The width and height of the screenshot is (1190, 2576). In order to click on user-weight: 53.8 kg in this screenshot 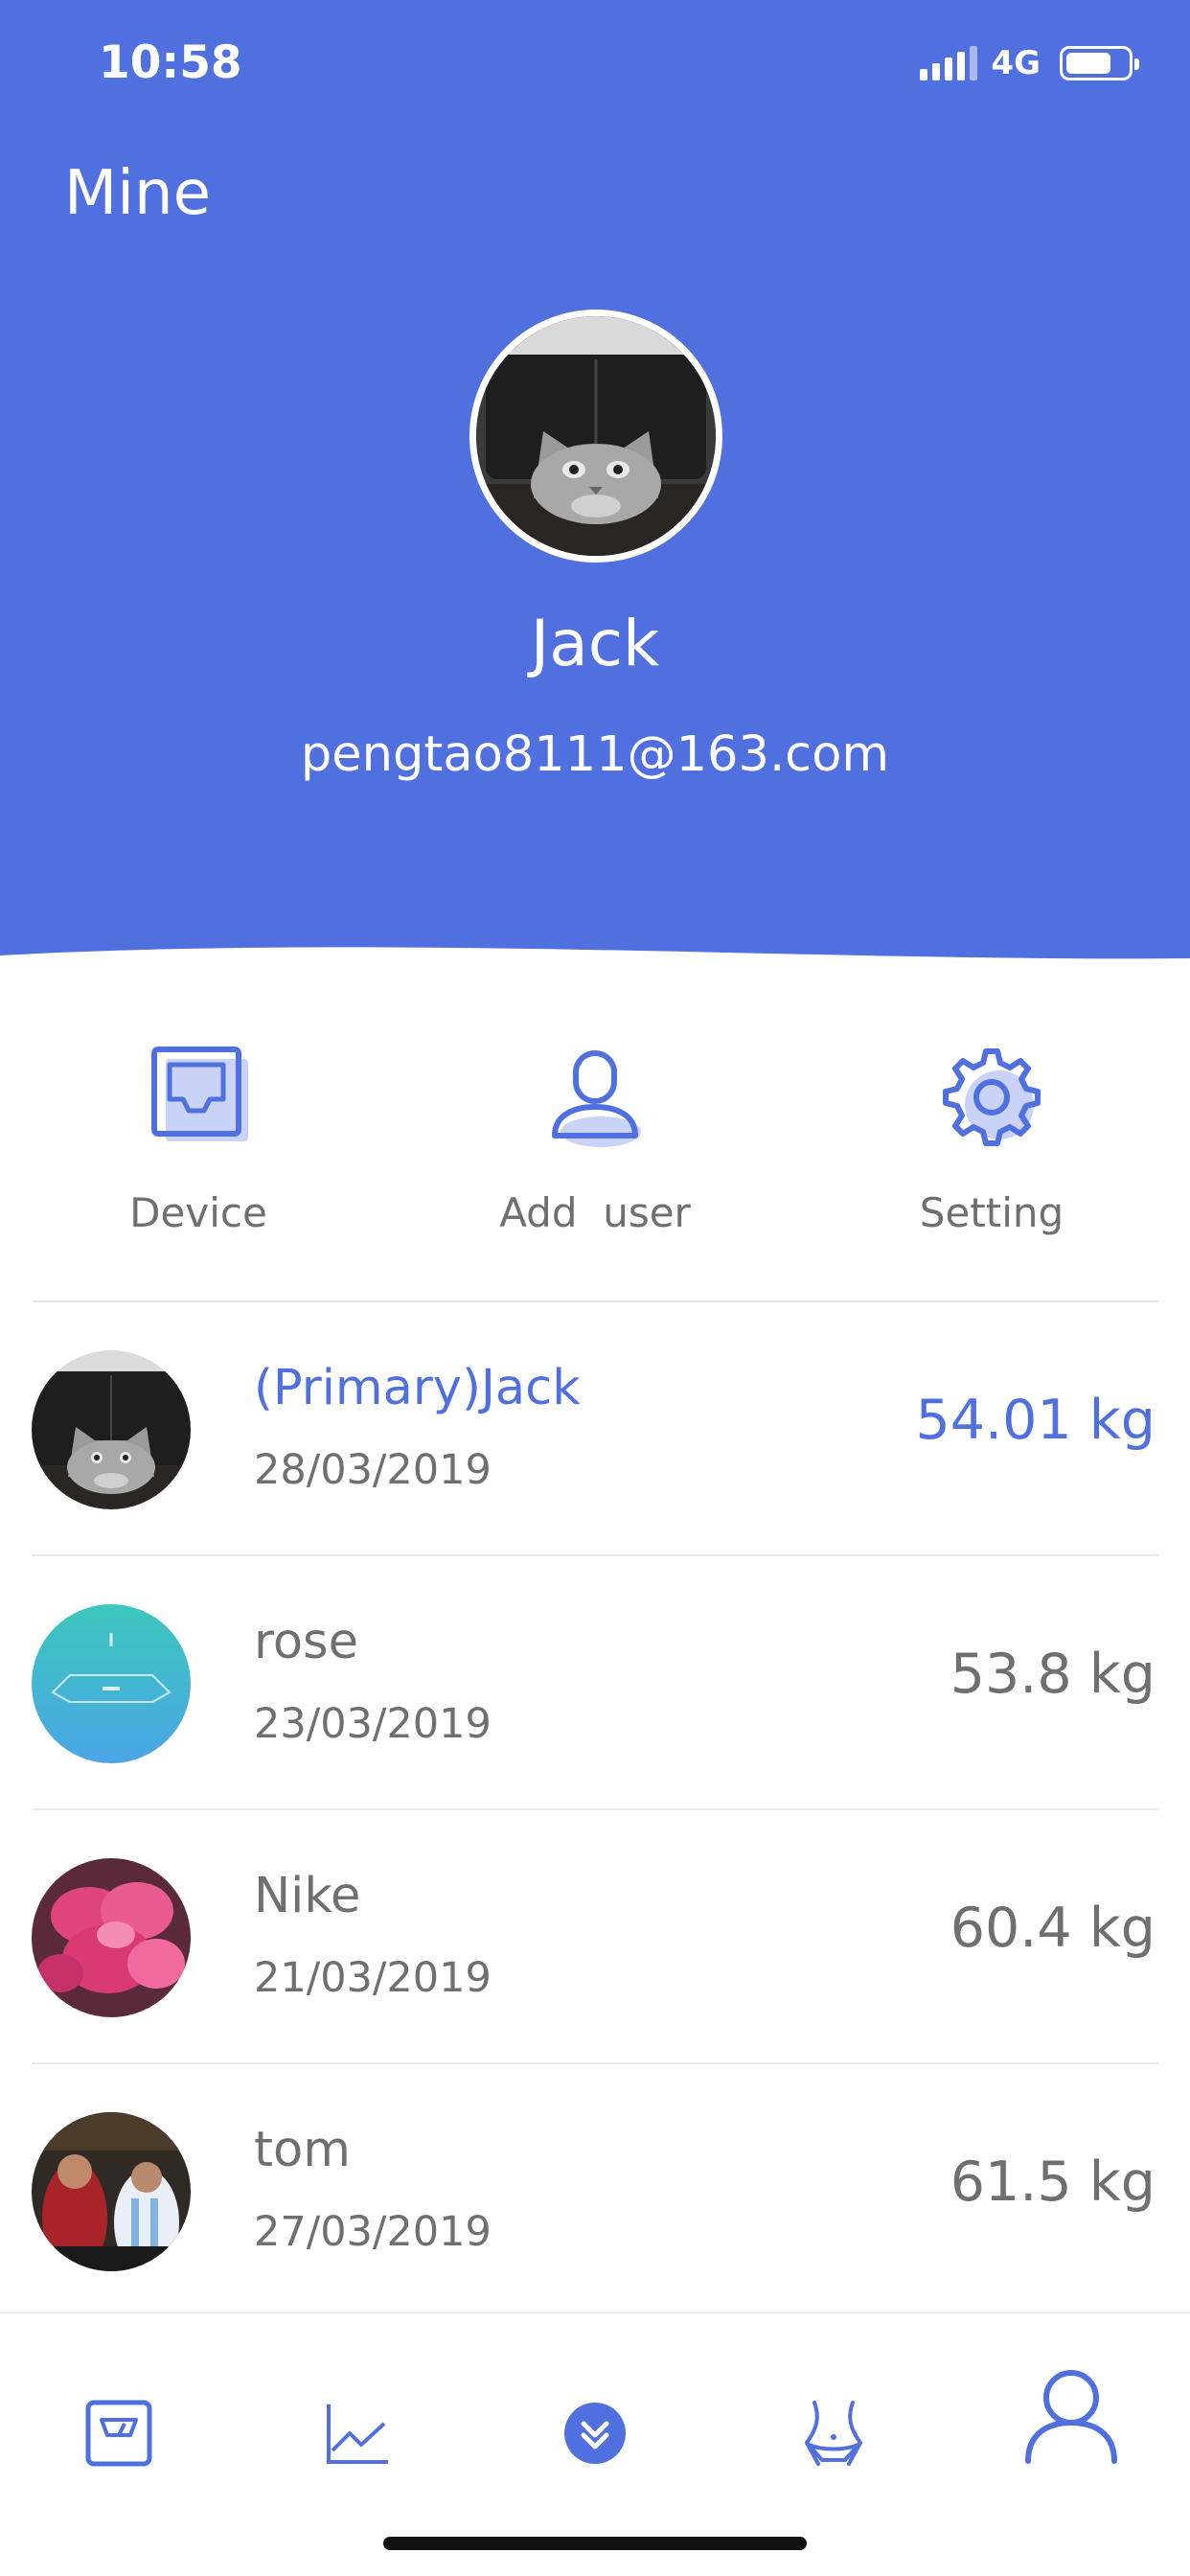, I will do `click(1053, 1674)`.